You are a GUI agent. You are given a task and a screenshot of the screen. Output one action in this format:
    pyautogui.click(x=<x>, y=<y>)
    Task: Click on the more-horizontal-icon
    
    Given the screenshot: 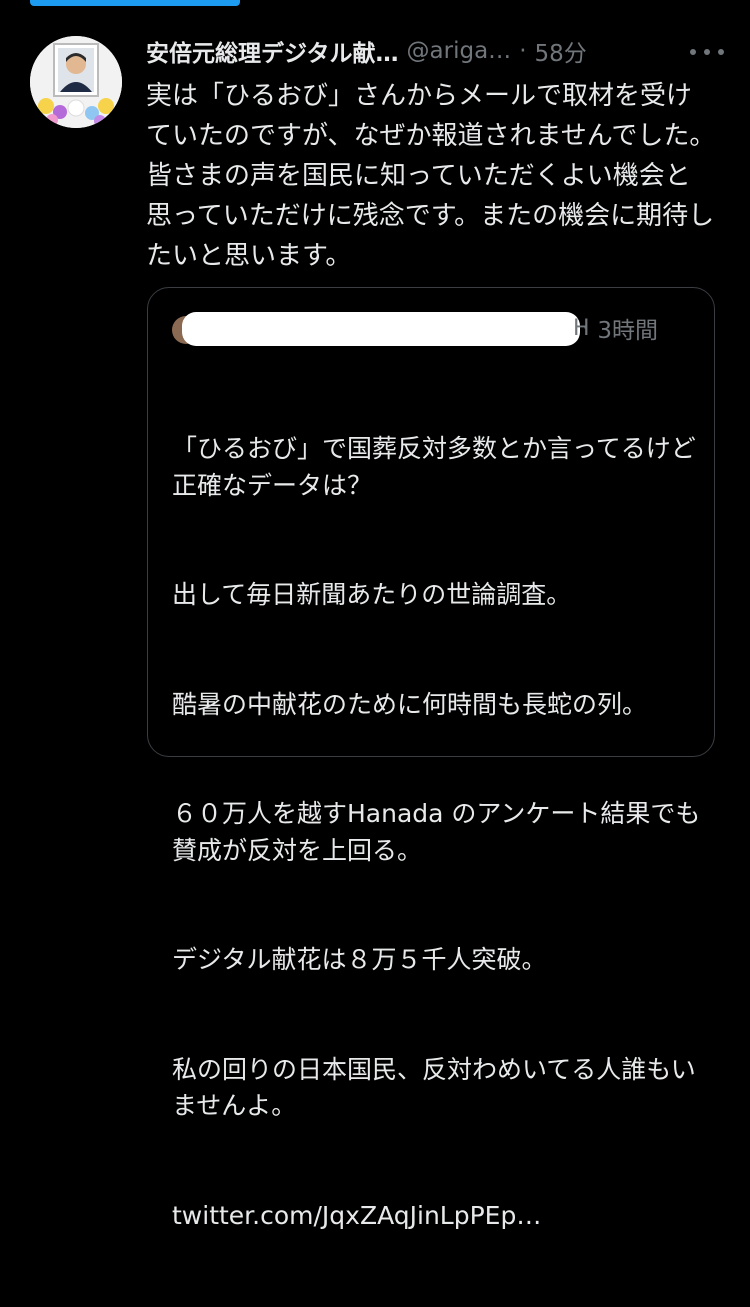 What is the action you would take?
    pyautogui.click(x=707, y=52)
    